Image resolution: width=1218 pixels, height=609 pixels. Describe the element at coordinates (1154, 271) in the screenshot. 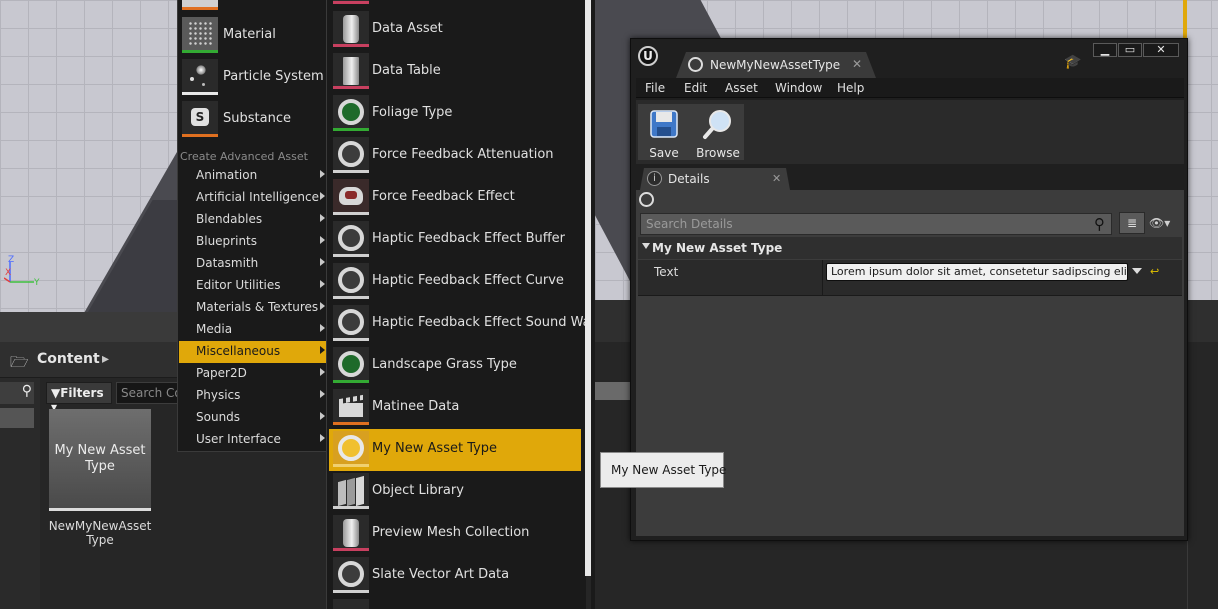

I see `reset-to-default-icon: ↩` at that location.